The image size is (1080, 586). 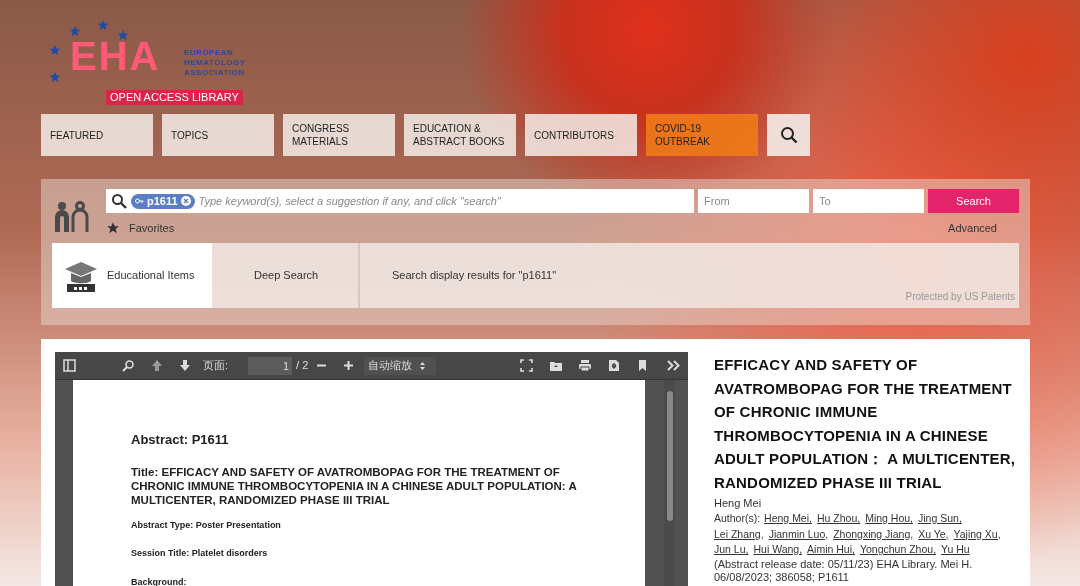 I want to click on page-total: / 2, so click(x=302, y=366).